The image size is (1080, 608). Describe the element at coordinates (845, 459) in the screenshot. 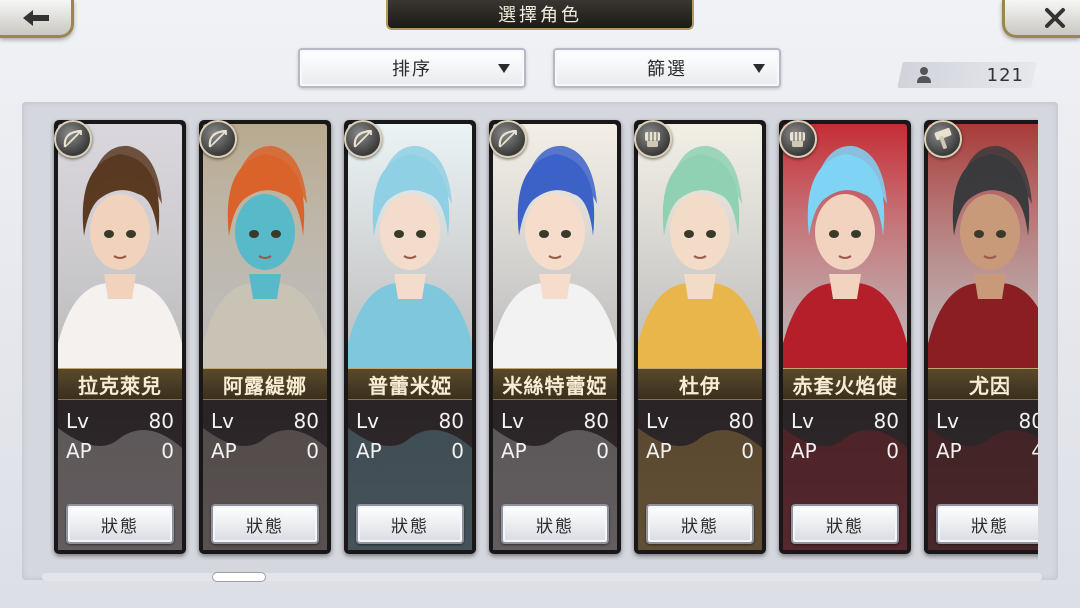

I see `character-info: 赤套火焰使 Lv 80 AP 0 狀態` at that location.